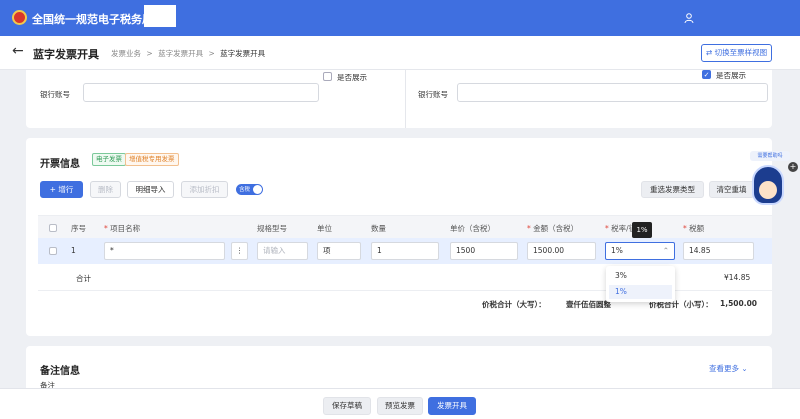 The image size is (800, 419). I want to click on add-discount-button: 添加折扣, so click(204, 189).